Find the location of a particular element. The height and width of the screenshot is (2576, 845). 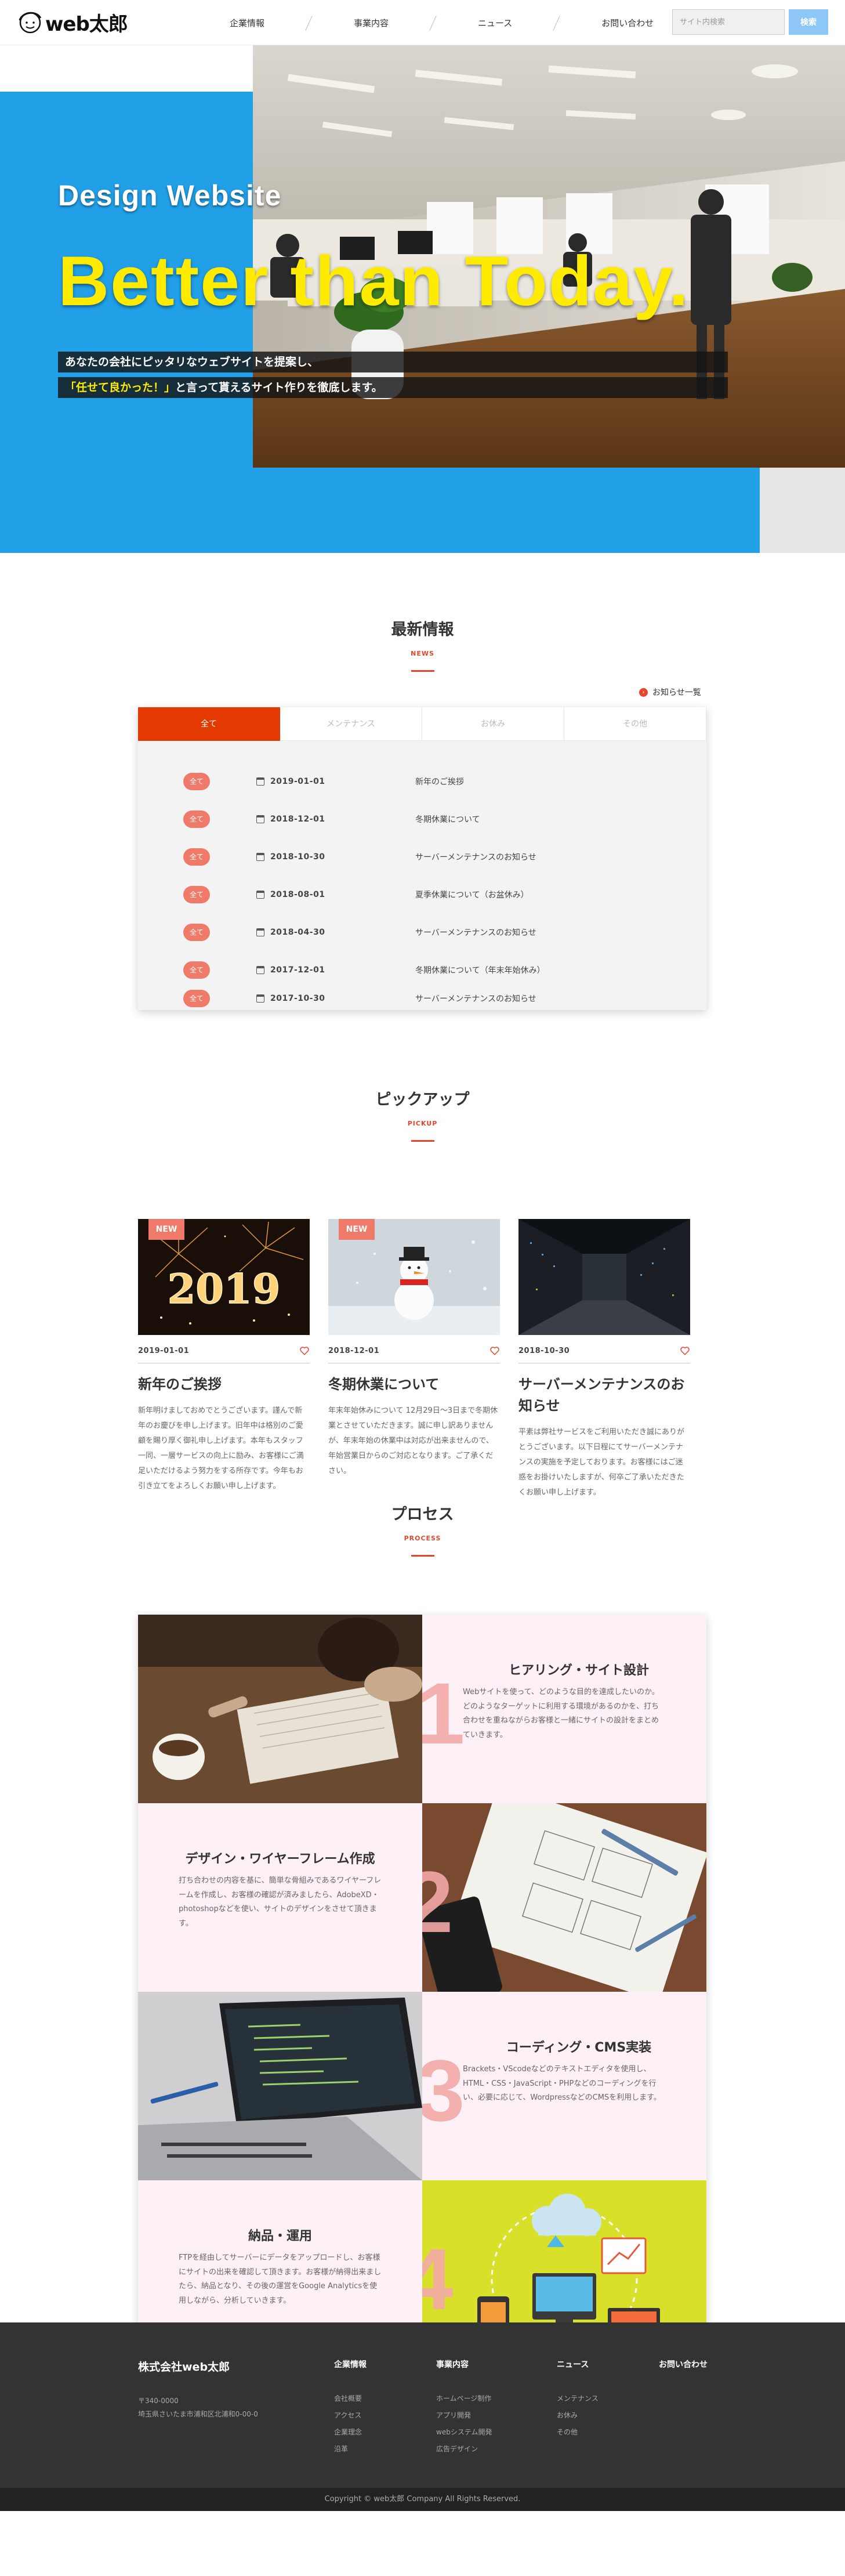

footer-col-news: ニュース メンテナンス お休み その他 is located at coordinates (578, 2397).